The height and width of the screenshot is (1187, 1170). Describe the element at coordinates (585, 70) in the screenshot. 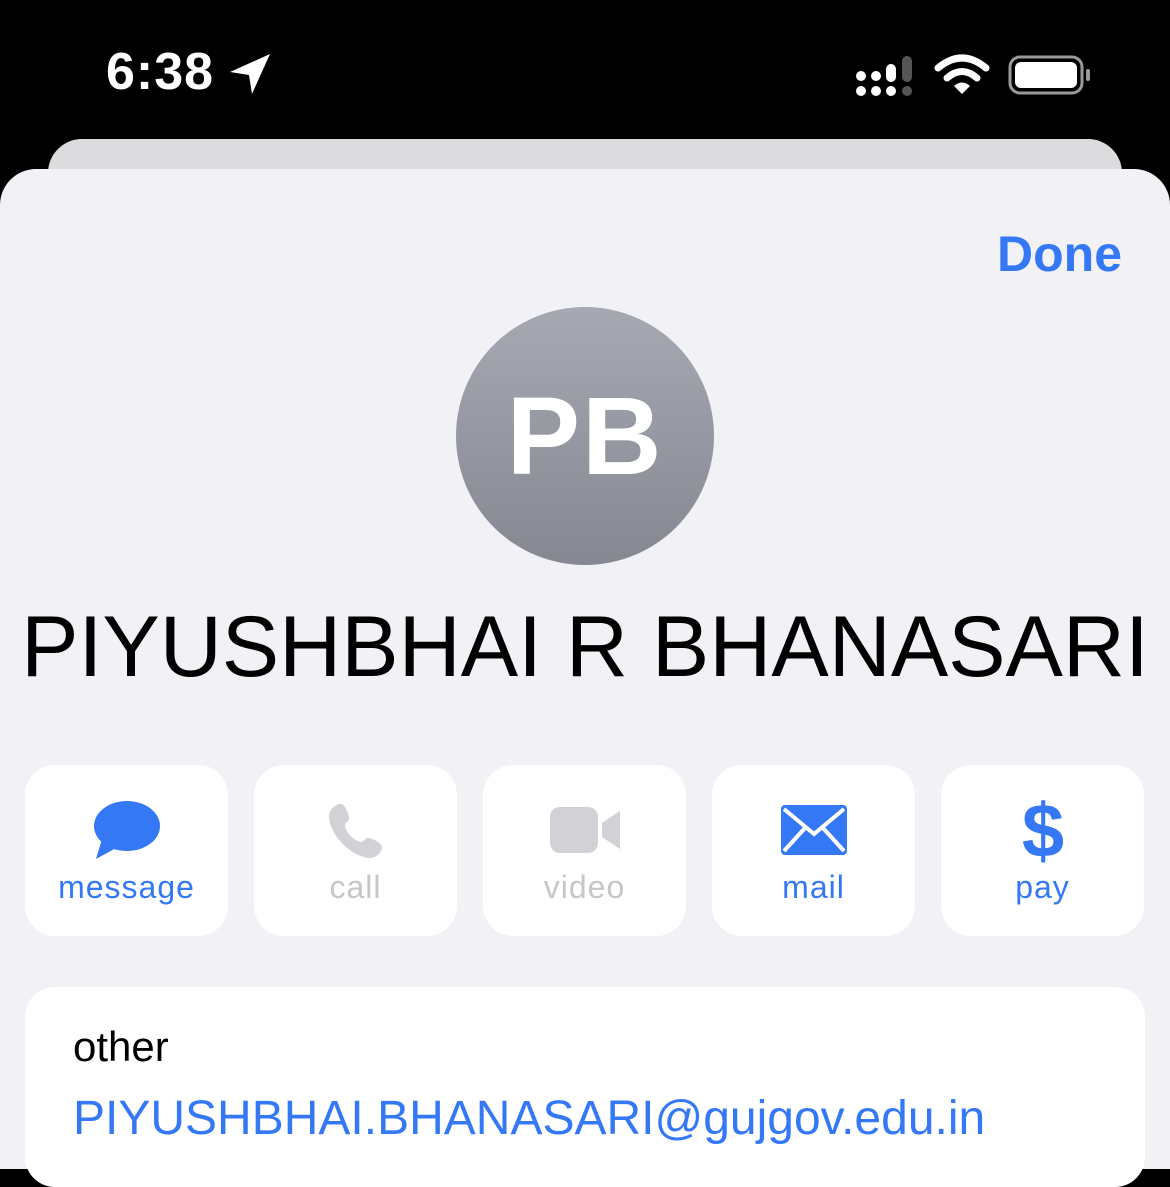

I see `status-bar: 6:38` at that location.